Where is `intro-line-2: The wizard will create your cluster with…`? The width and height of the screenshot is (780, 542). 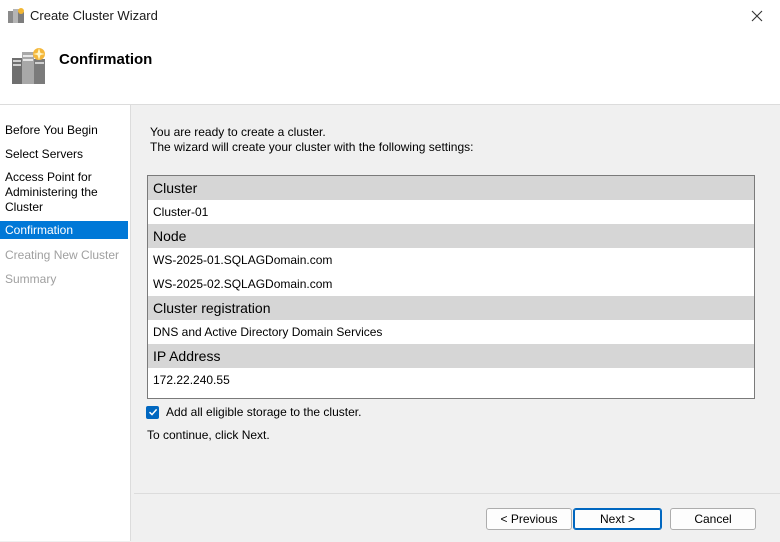 intro-line-2: The wizard will create your cluster with… is located at coordinates (312, 147).